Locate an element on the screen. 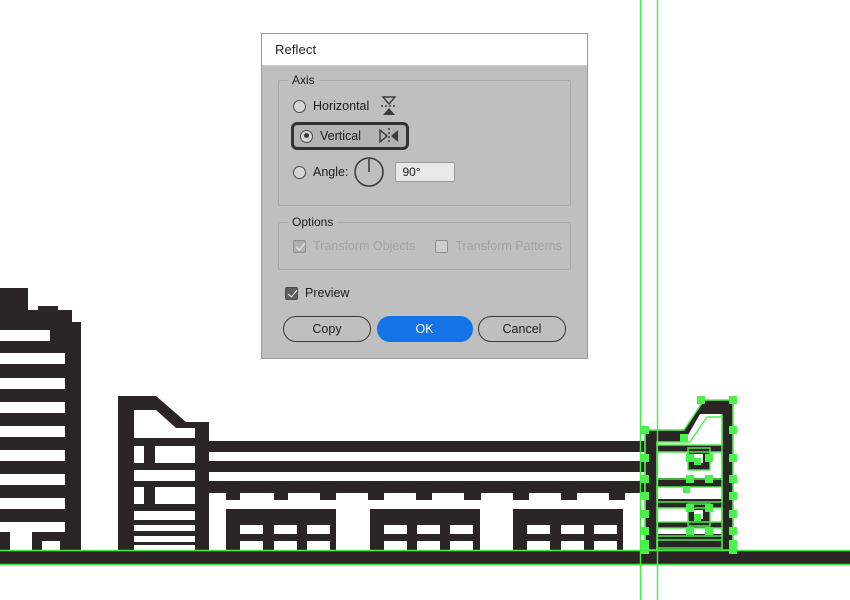 Image resolution: width=850 pixels, height=600 pixels. dialog-titlebar: Reflect is located at coordinates (424, 50).